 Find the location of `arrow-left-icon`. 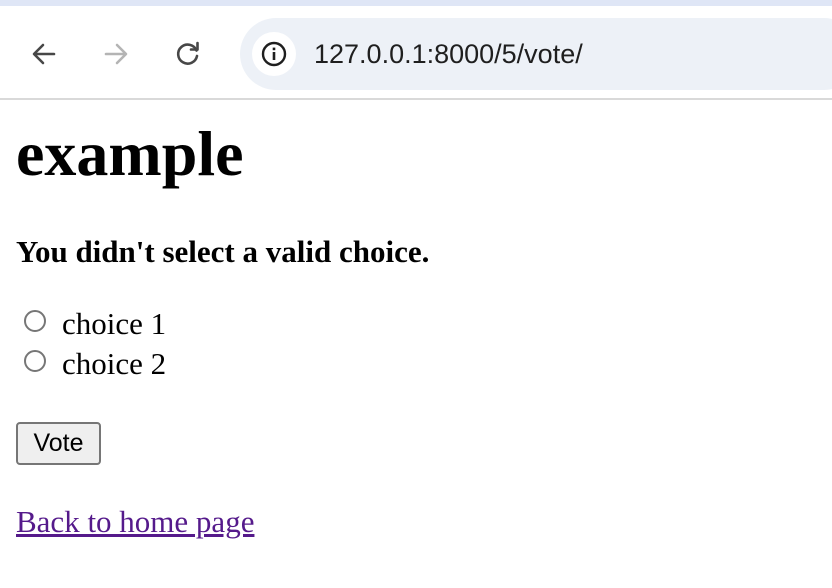

arrow-left-icon is located at coordinates (44, 54).